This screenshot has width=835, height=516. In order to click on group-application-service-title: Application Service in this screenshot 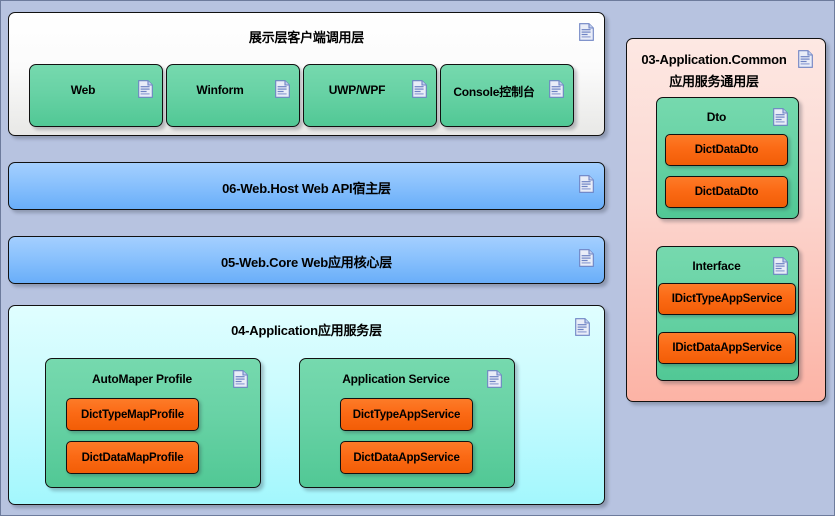, I will do `click(396, 379)`.